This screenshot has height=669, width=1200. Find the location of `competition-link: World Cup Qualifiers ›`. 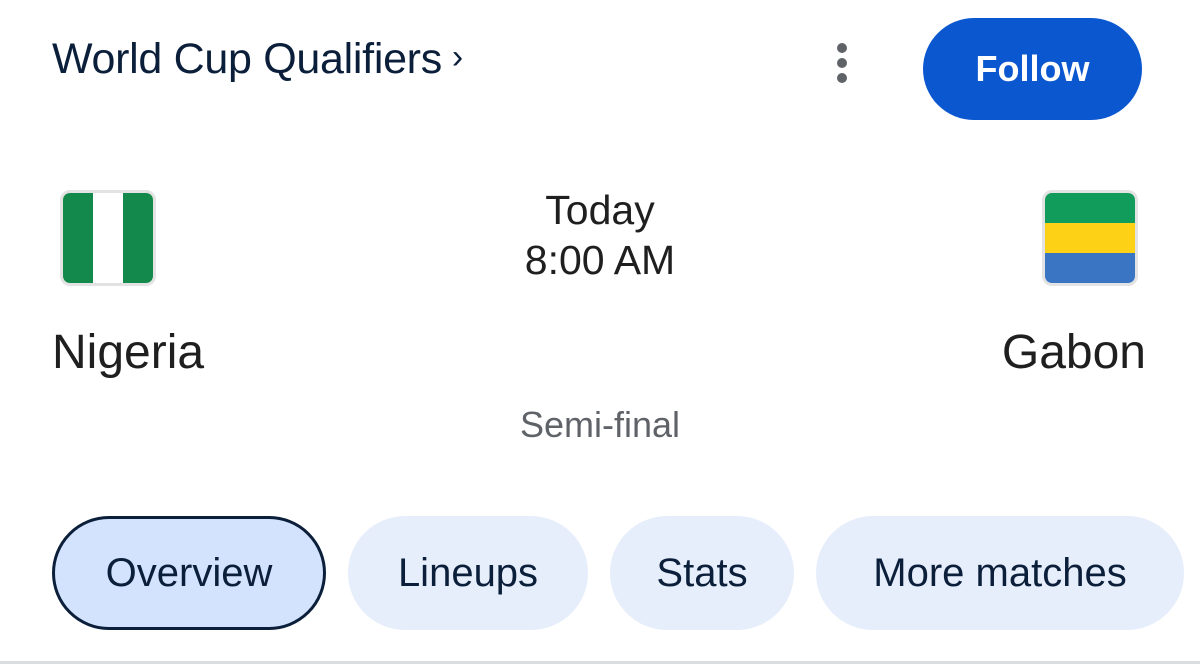

competition-link: World Cup Qualifiers › is located at coordinates (257, 59).